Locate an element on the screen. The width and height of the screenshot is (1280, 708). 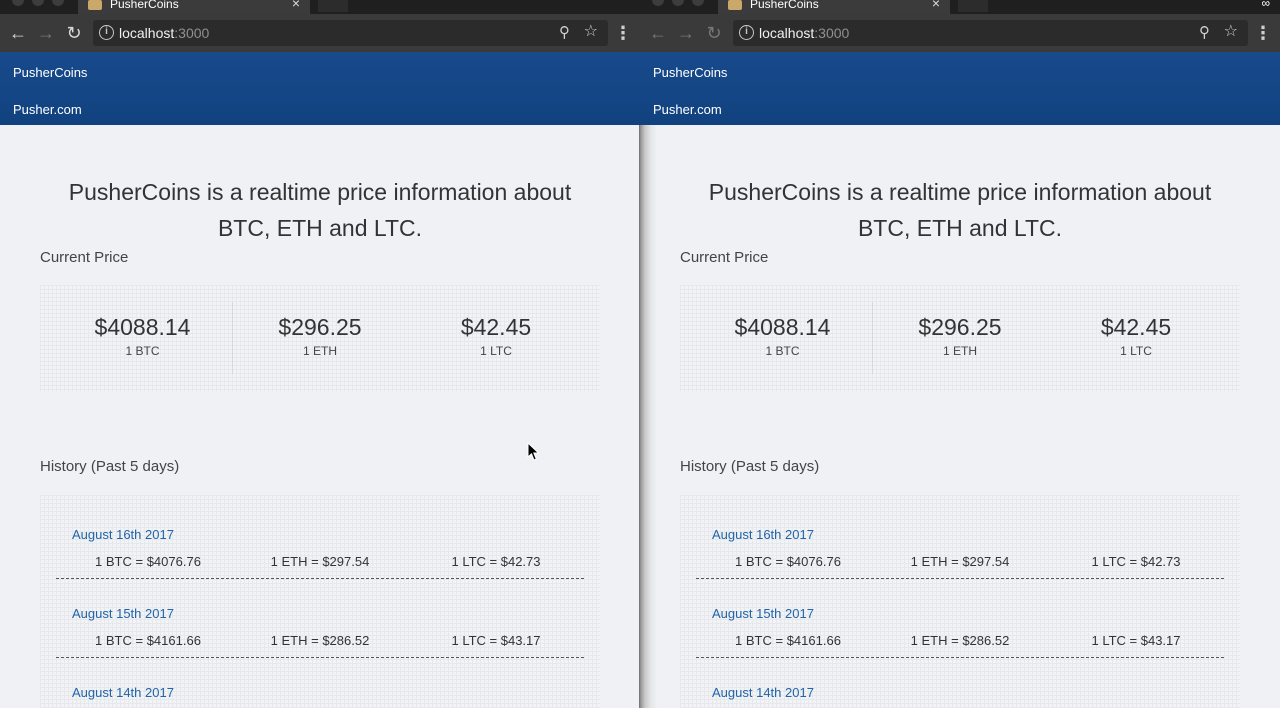
mouse-cursor-icon is located at coordinates (533, 451).